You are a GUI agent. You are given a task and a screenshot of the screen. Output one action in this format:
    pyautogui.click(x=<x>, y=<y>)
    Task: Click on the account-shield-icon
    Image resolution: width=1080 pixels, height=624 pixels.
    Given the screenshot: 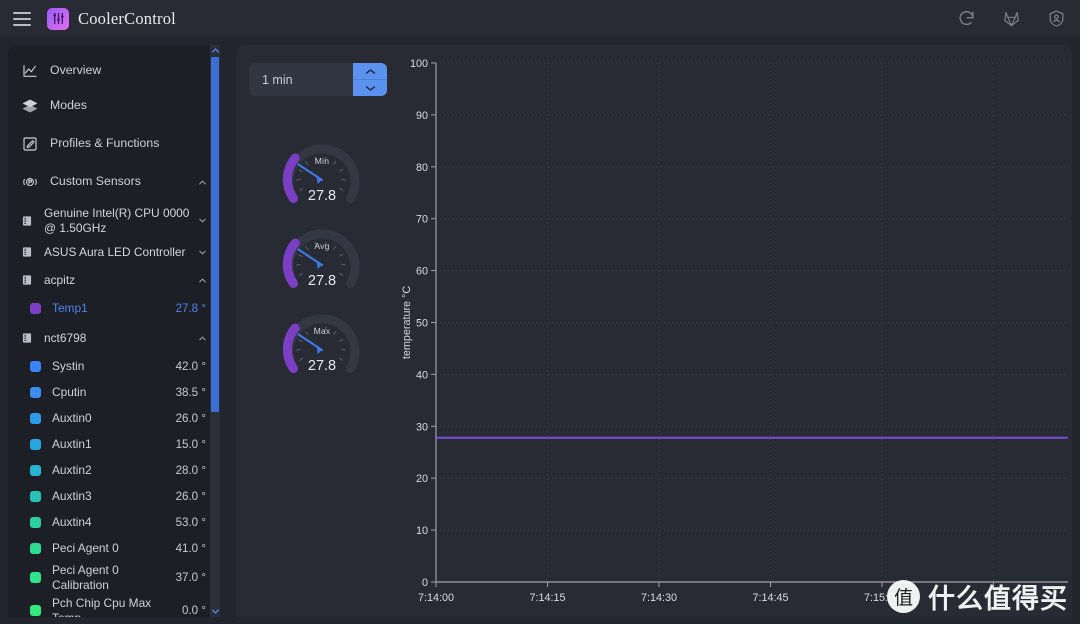 What is the action you would take?
    pyautogui.click(x=1056, y=18)
    